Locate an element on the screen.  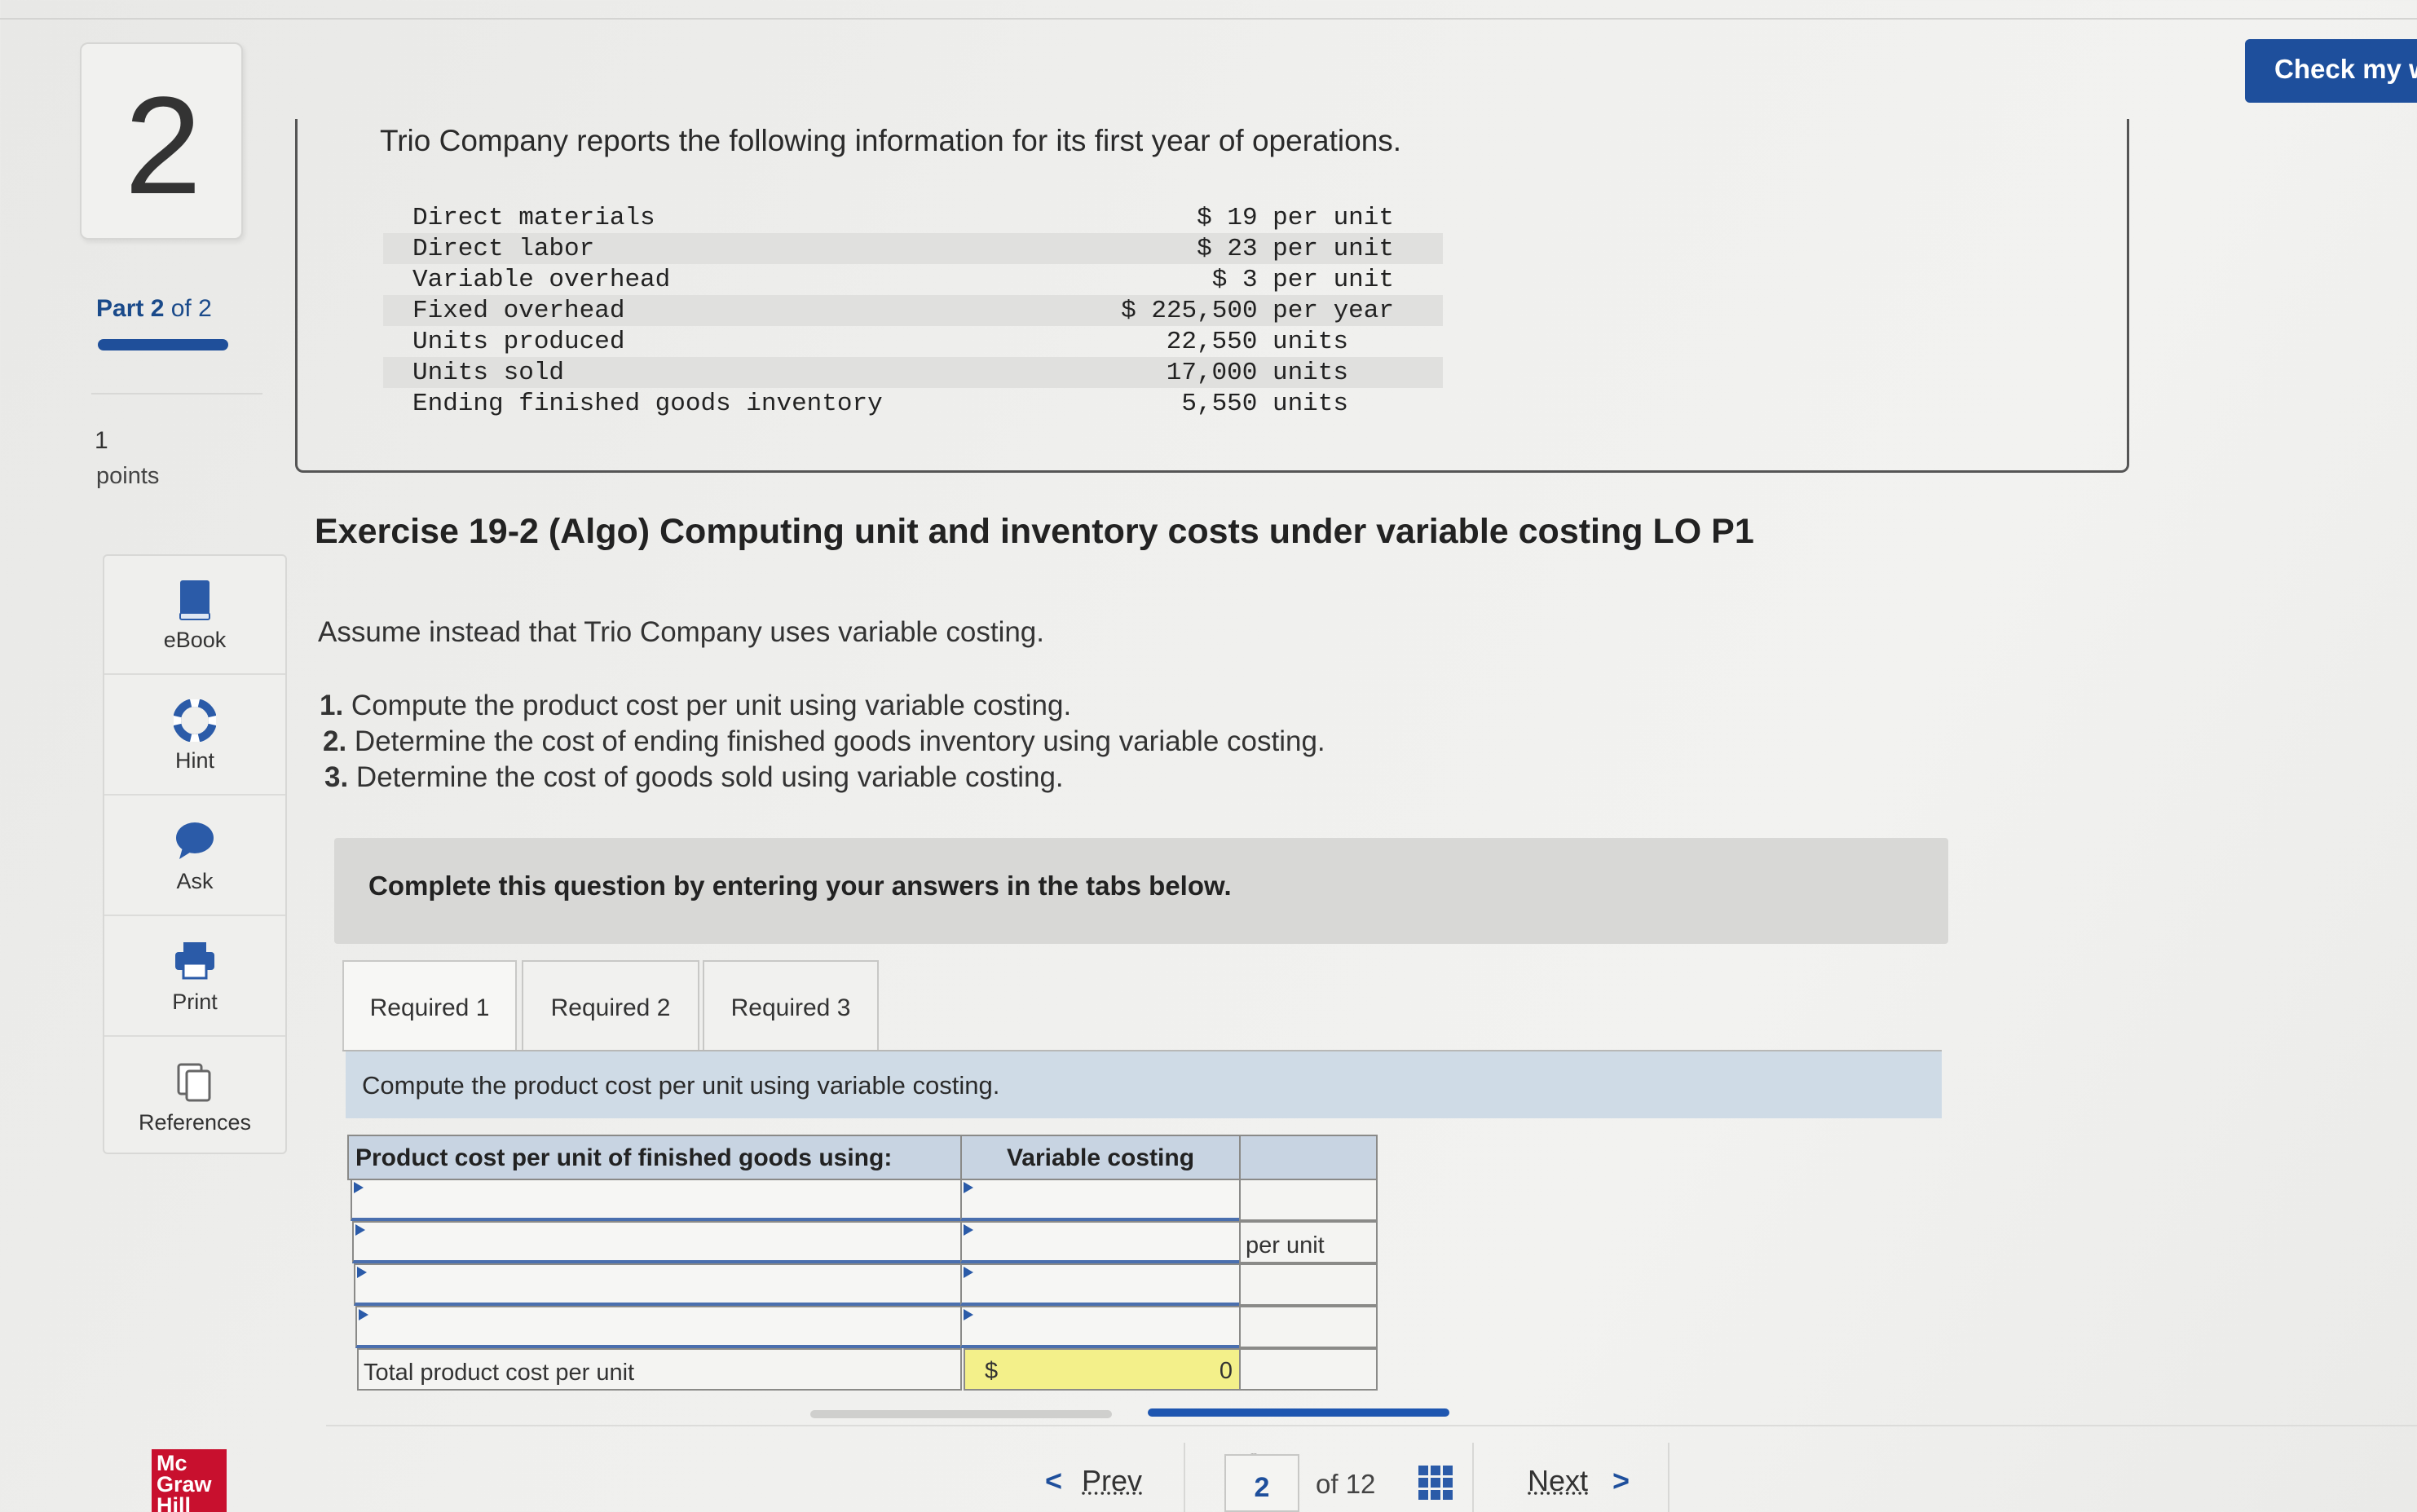
total-value: $ 0 is located at coordinates (1103, 1369).